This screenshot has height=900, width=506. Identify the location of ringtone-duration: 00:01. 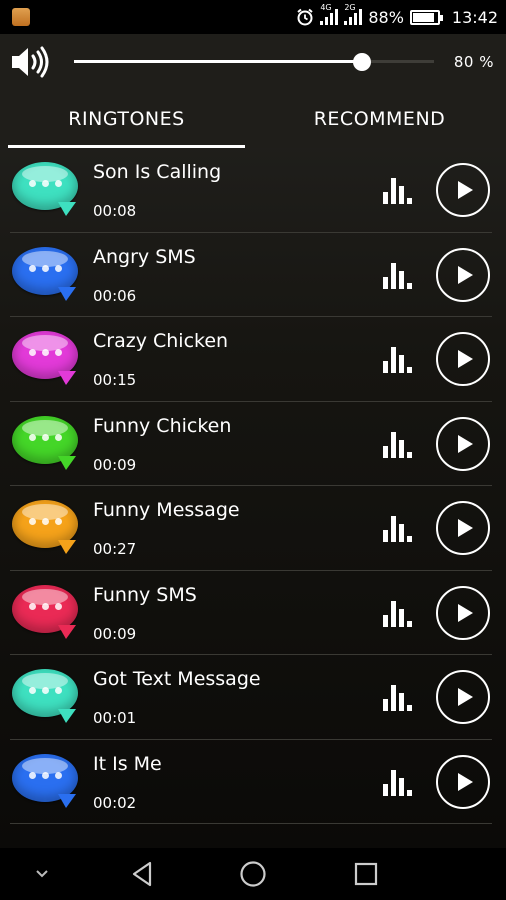
(115, 718).